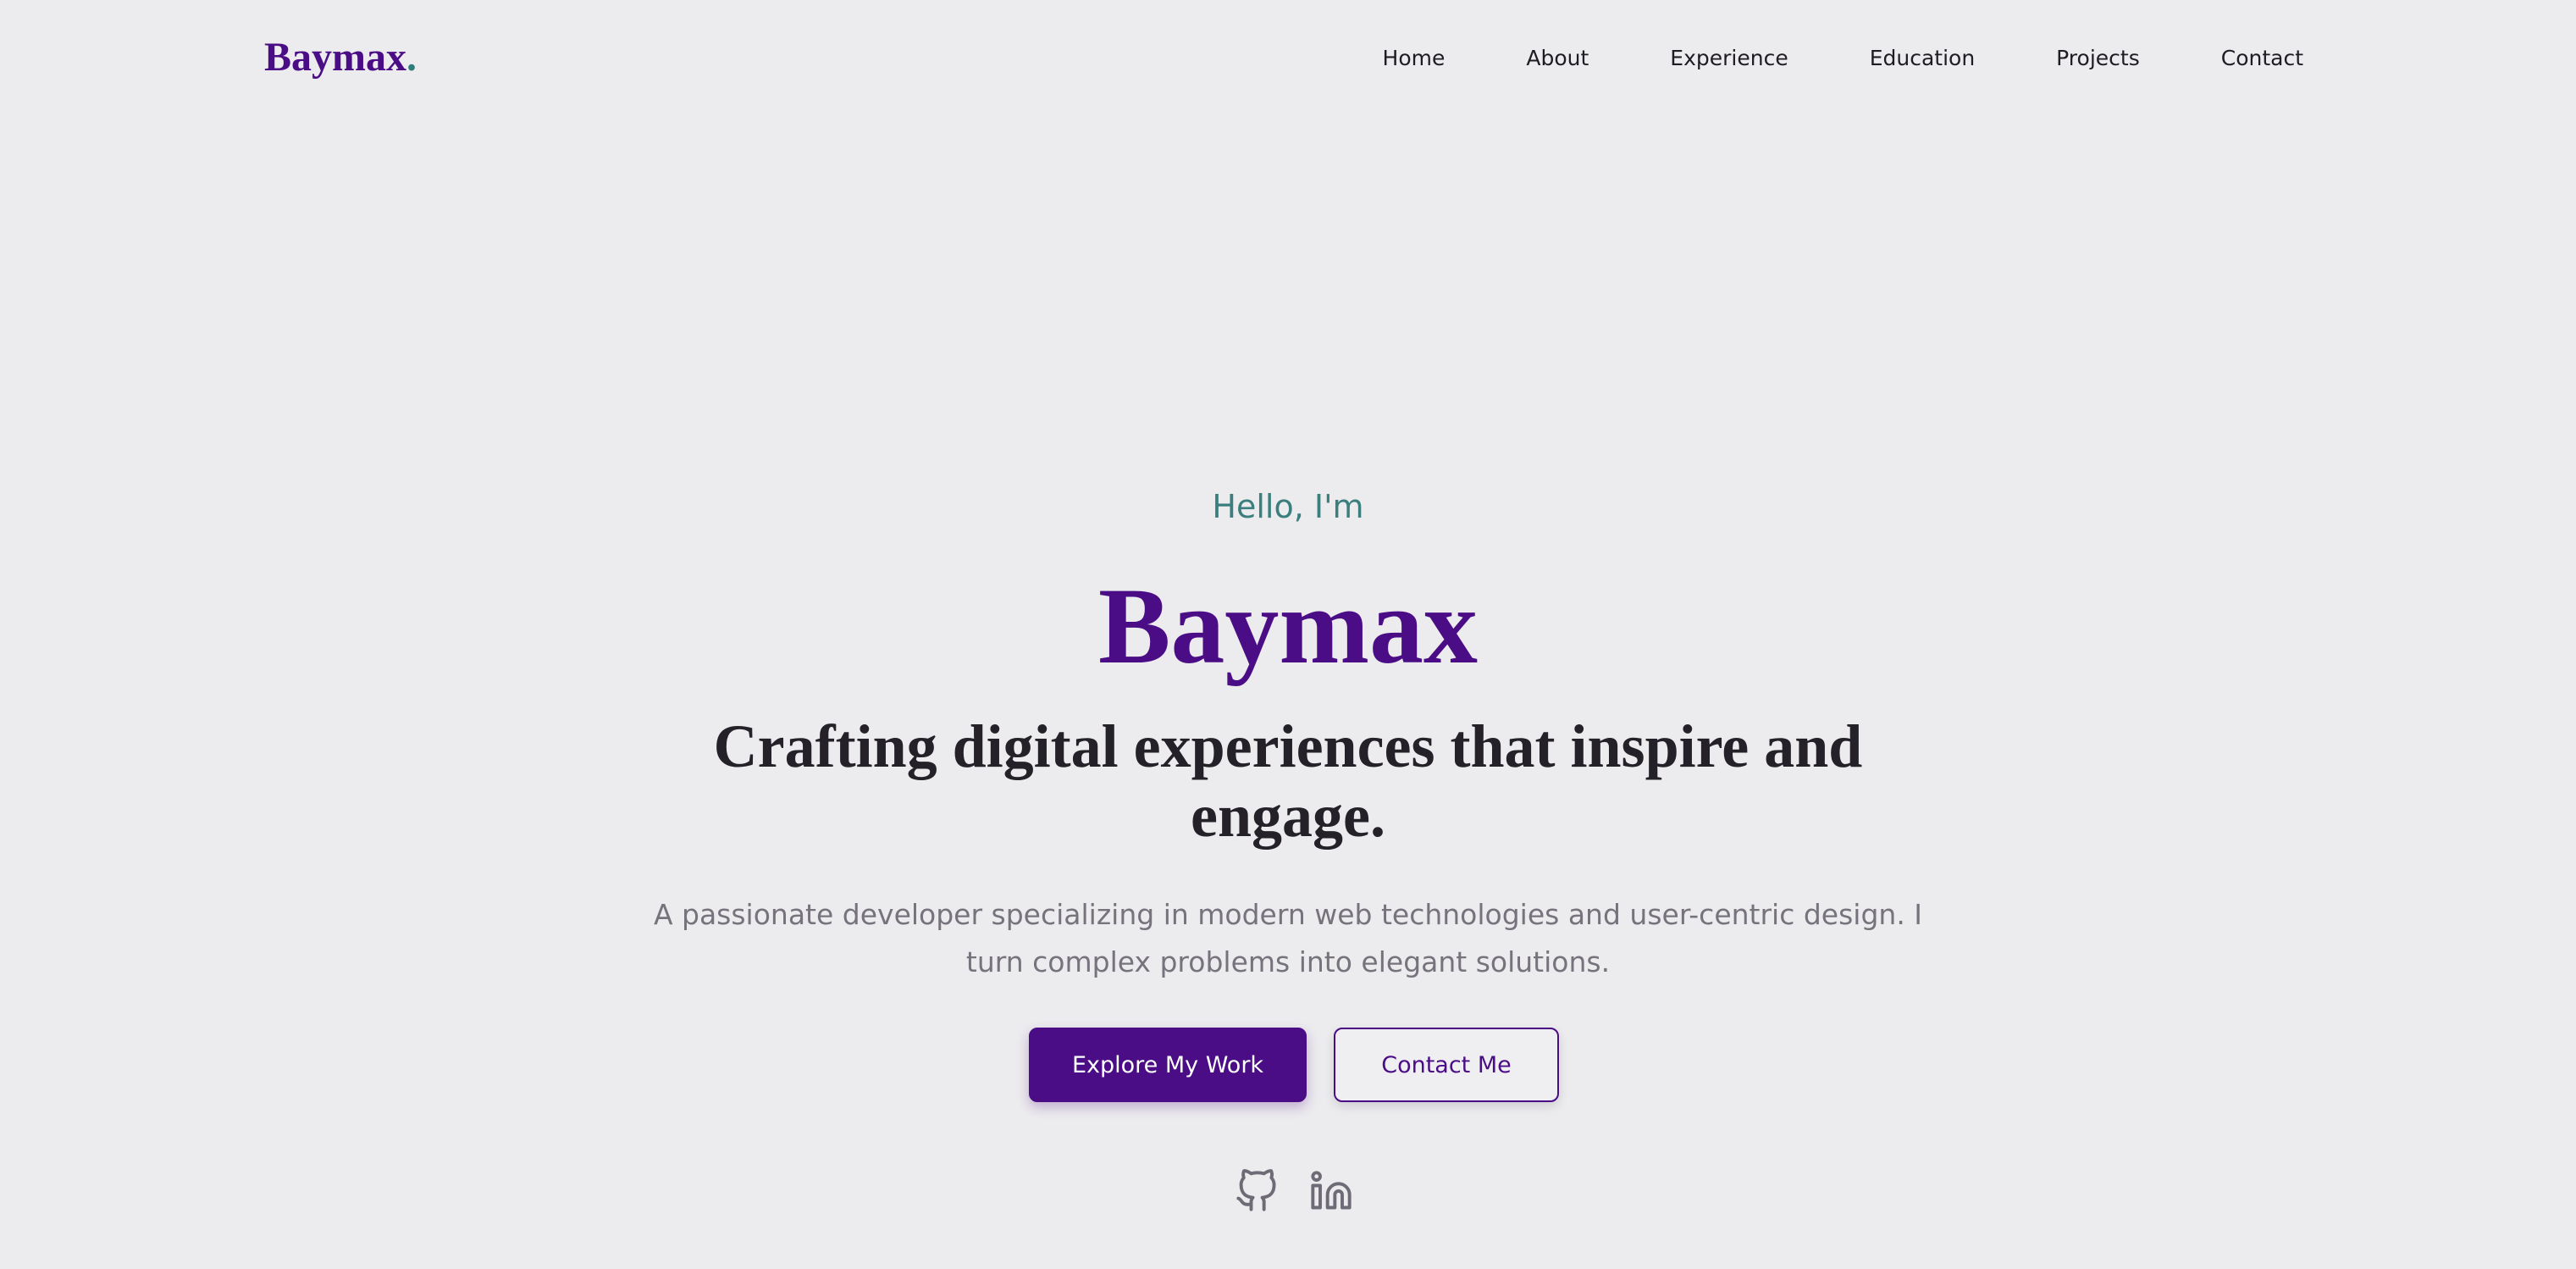  What do you see at coordinates (1331, 1191) in the screenshot?
I see `linkedin-icon` at bounding box center [1331, 1191].